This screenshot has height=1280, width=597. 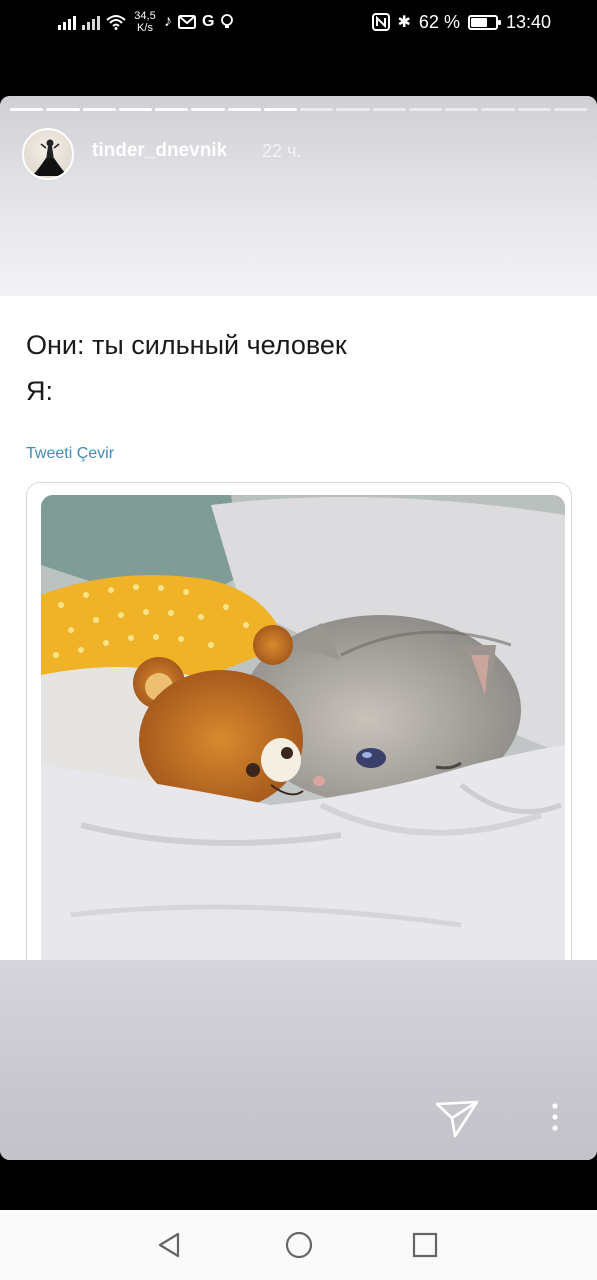 I want to click on nfc-icon, so click(x=380, y=22).